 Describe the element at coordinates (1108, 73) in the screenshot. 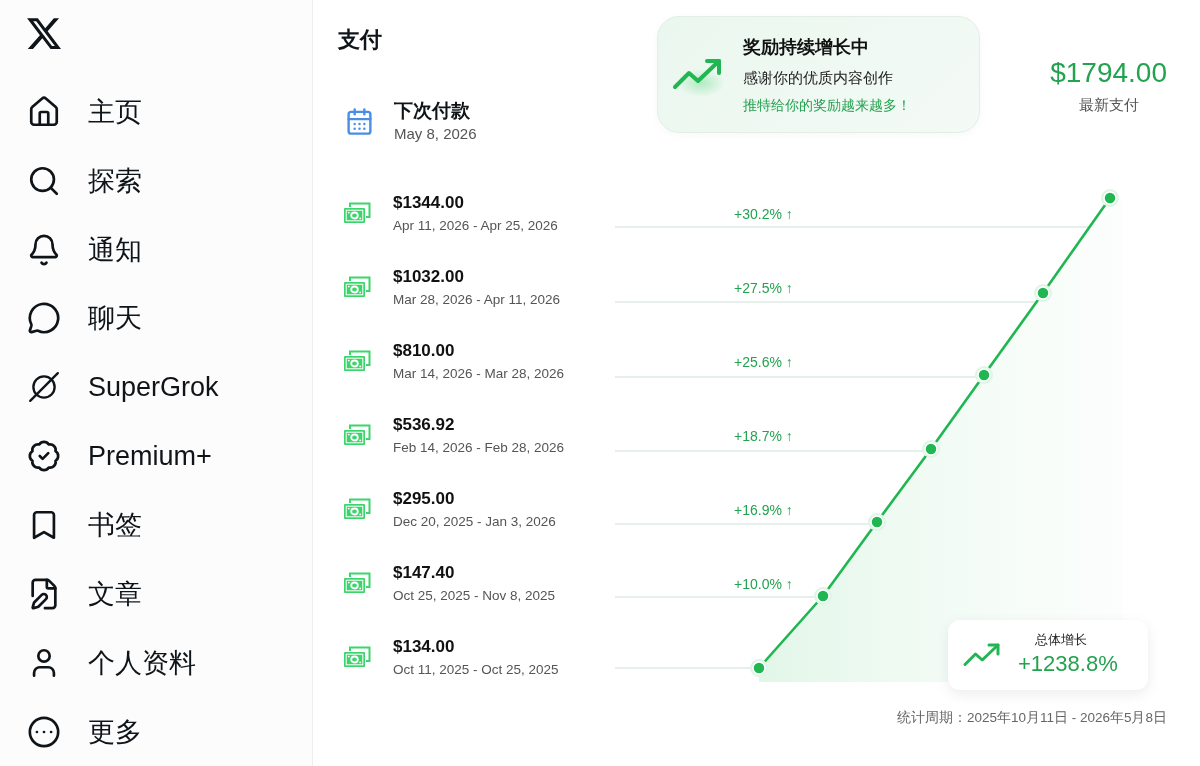

I see `latest-payment-amount: $1794.00` at that location.